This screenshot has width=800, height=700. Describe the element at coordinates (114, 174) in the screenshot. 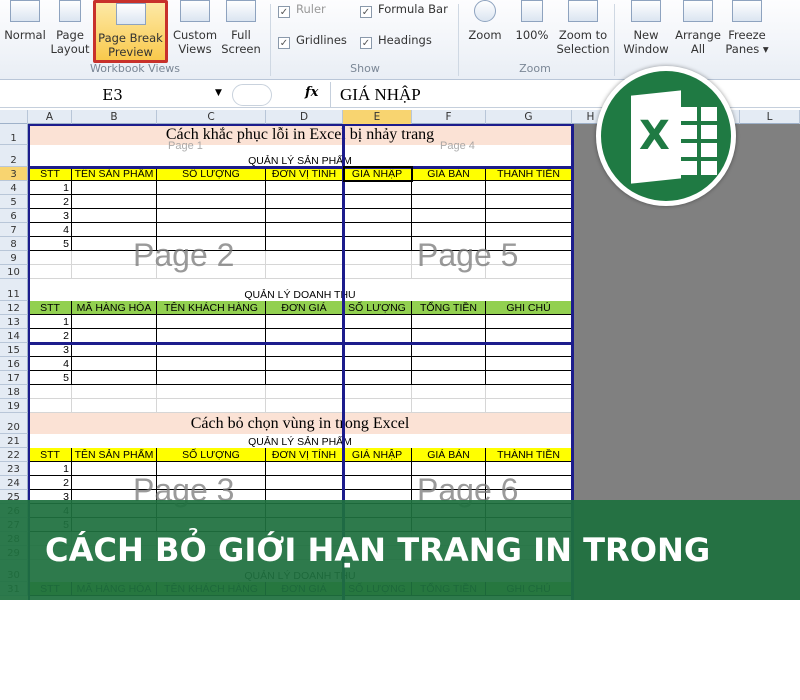

I see `column-title-cell: TÊN SẢN PHẨM` at that location.